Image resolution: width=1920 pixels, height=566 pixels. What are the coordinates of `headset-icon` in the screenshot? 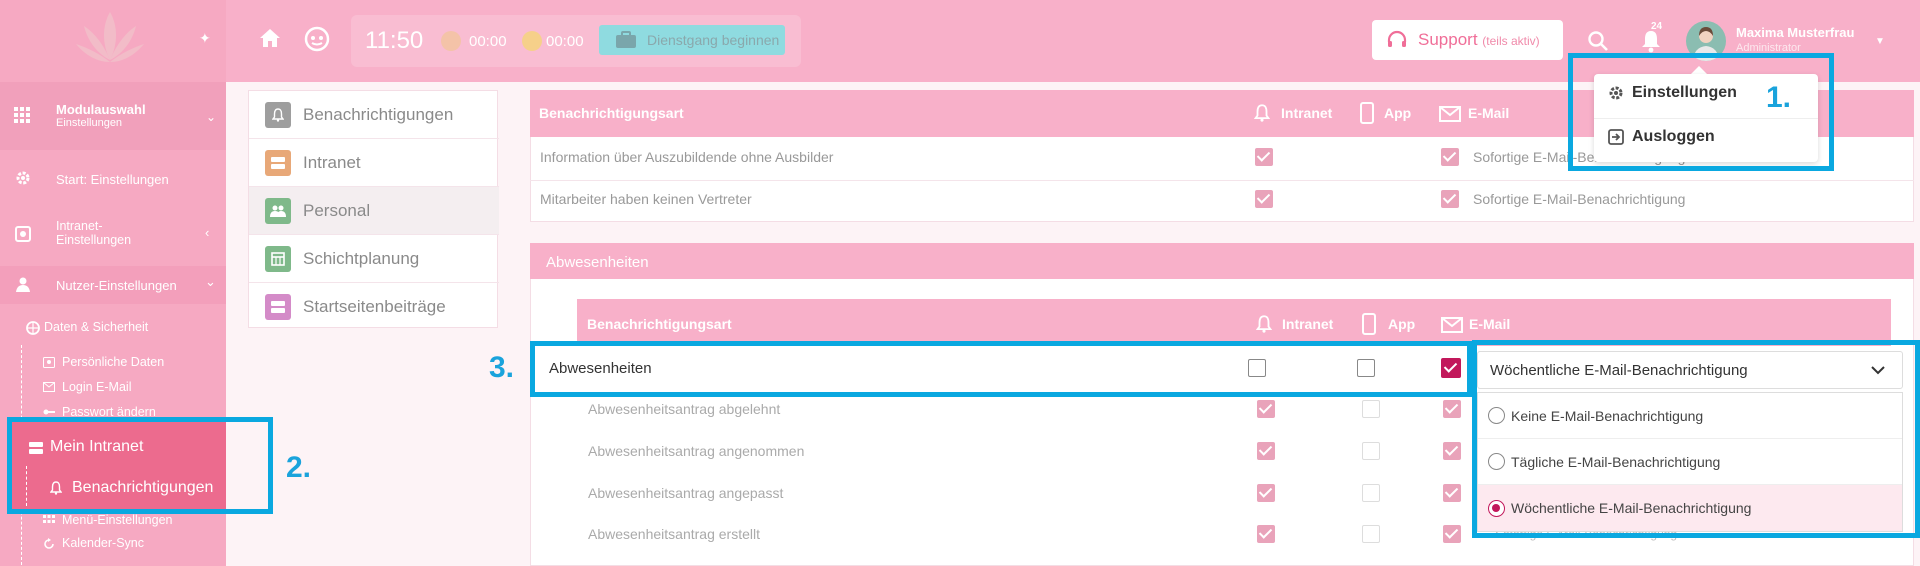 It's located at (1397, 40).